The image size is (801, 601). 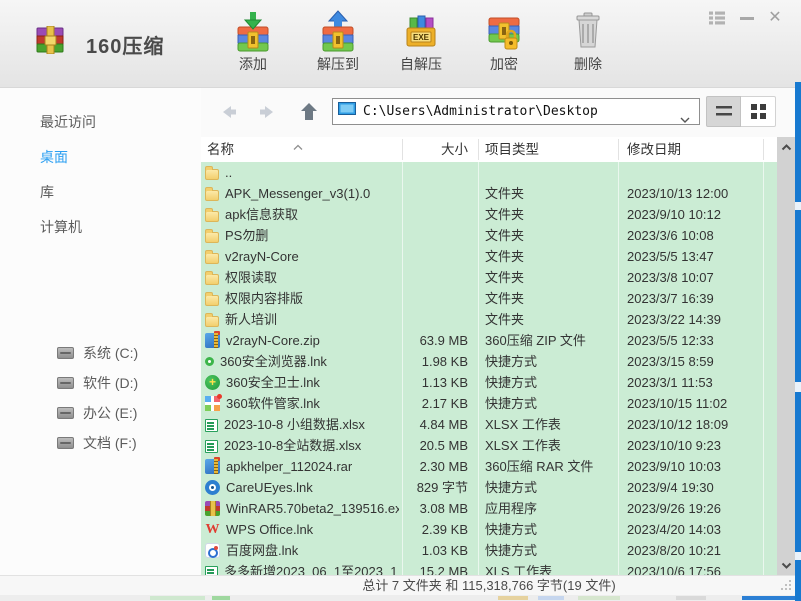 What do you see at coordinates (443, 340) in the screenshot?
I see `file-size: 63.9 MB` at bounding box center [443, 340].